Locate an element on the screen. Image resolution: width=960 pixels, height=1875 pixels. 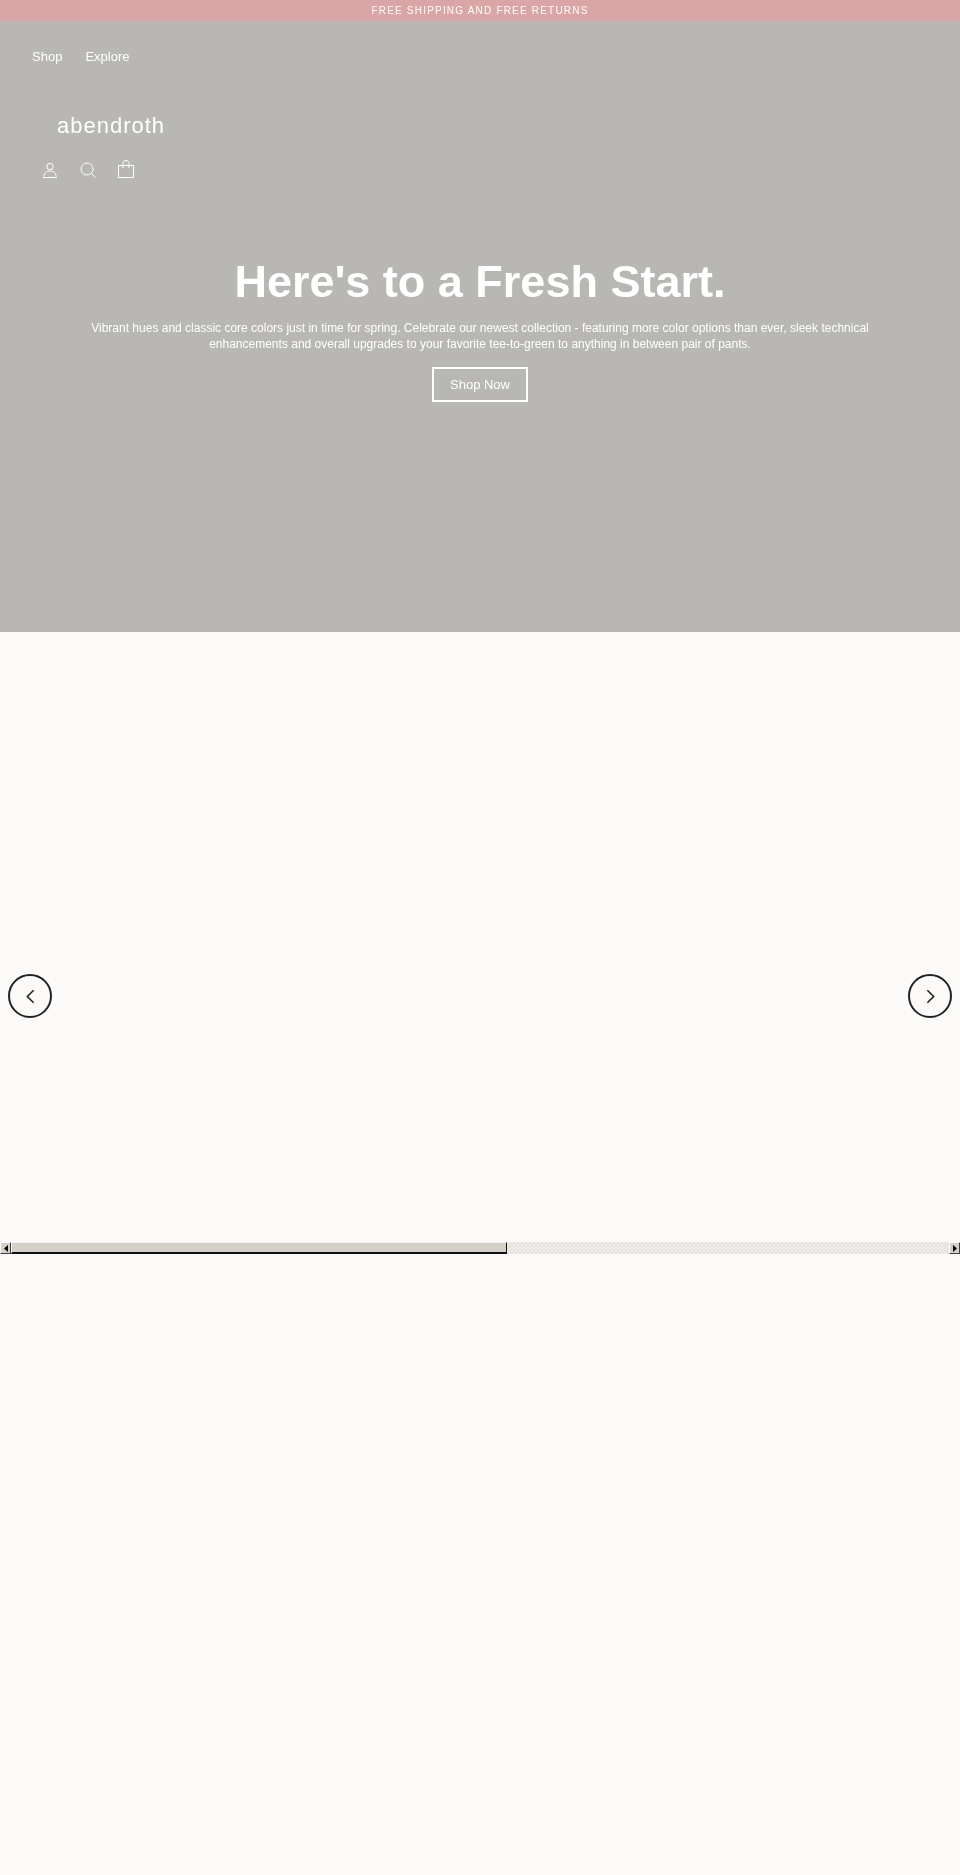
logo: abendroth is located at coordinates (111, 126).